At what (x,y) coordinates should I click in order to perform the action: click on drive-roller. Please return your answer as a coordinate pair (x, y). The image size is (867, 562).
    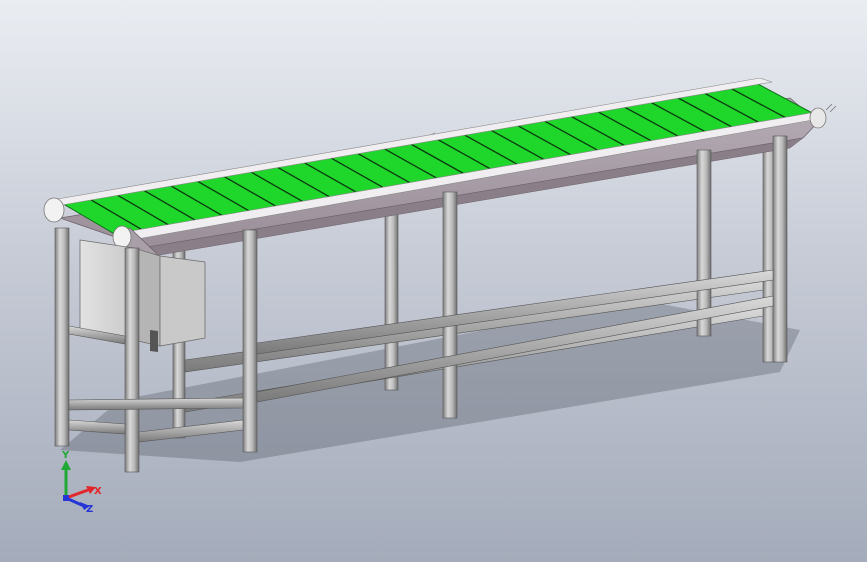
    Looking at the image, I should click on (122, 237).